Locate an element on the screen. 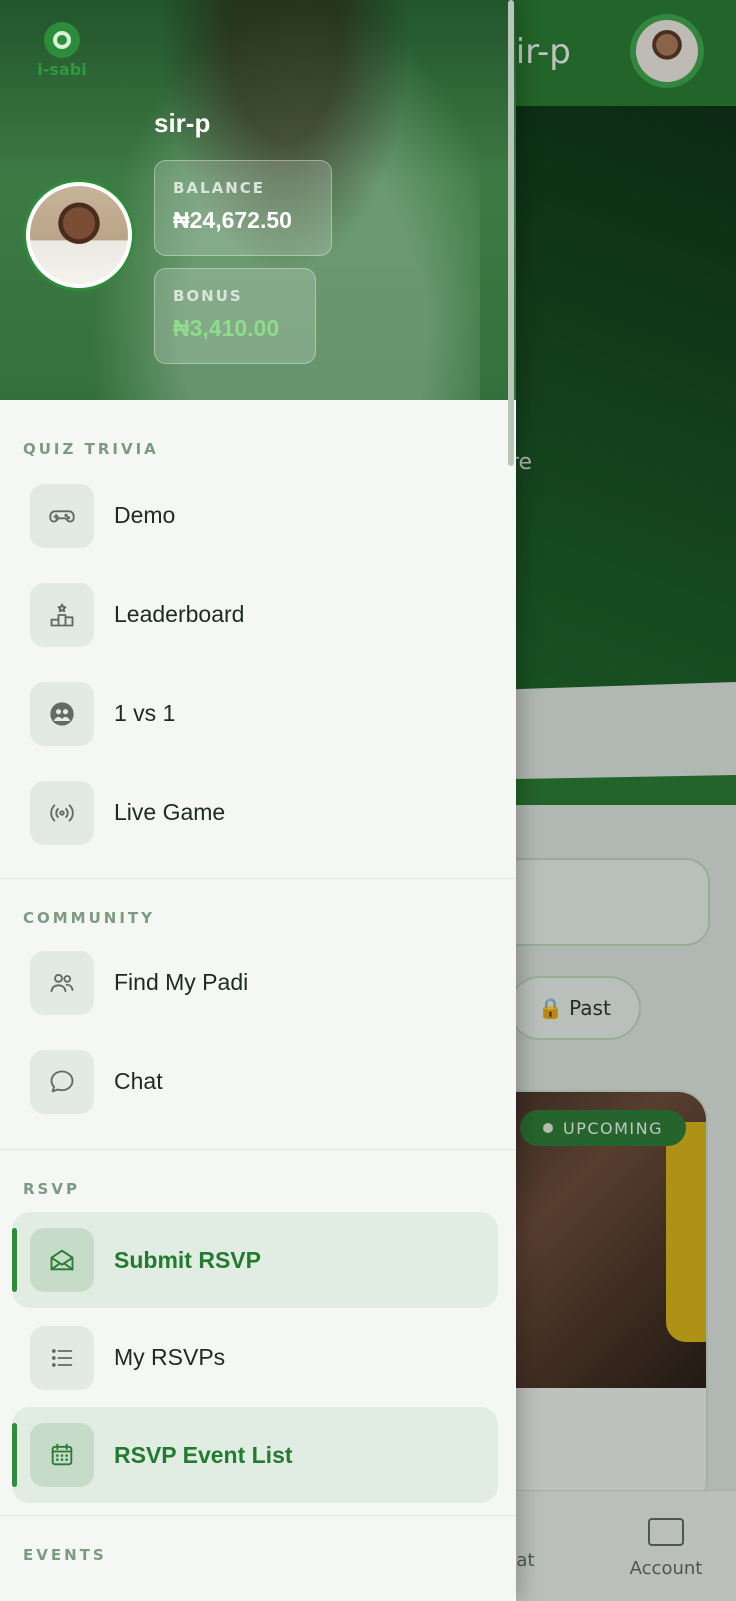 This screenshot has height=1601, width=736. menu-label: Demo is located at coordinates (145, 515).